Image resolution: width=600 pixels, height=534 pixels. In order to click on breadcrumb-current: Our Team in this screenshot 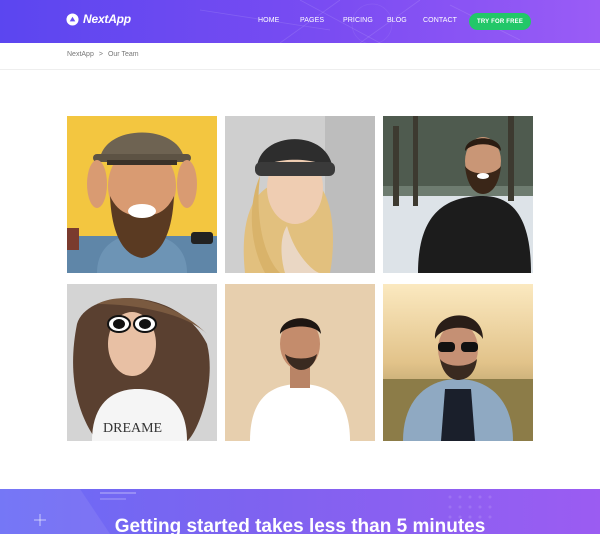, I will do `click(123, 54)`.